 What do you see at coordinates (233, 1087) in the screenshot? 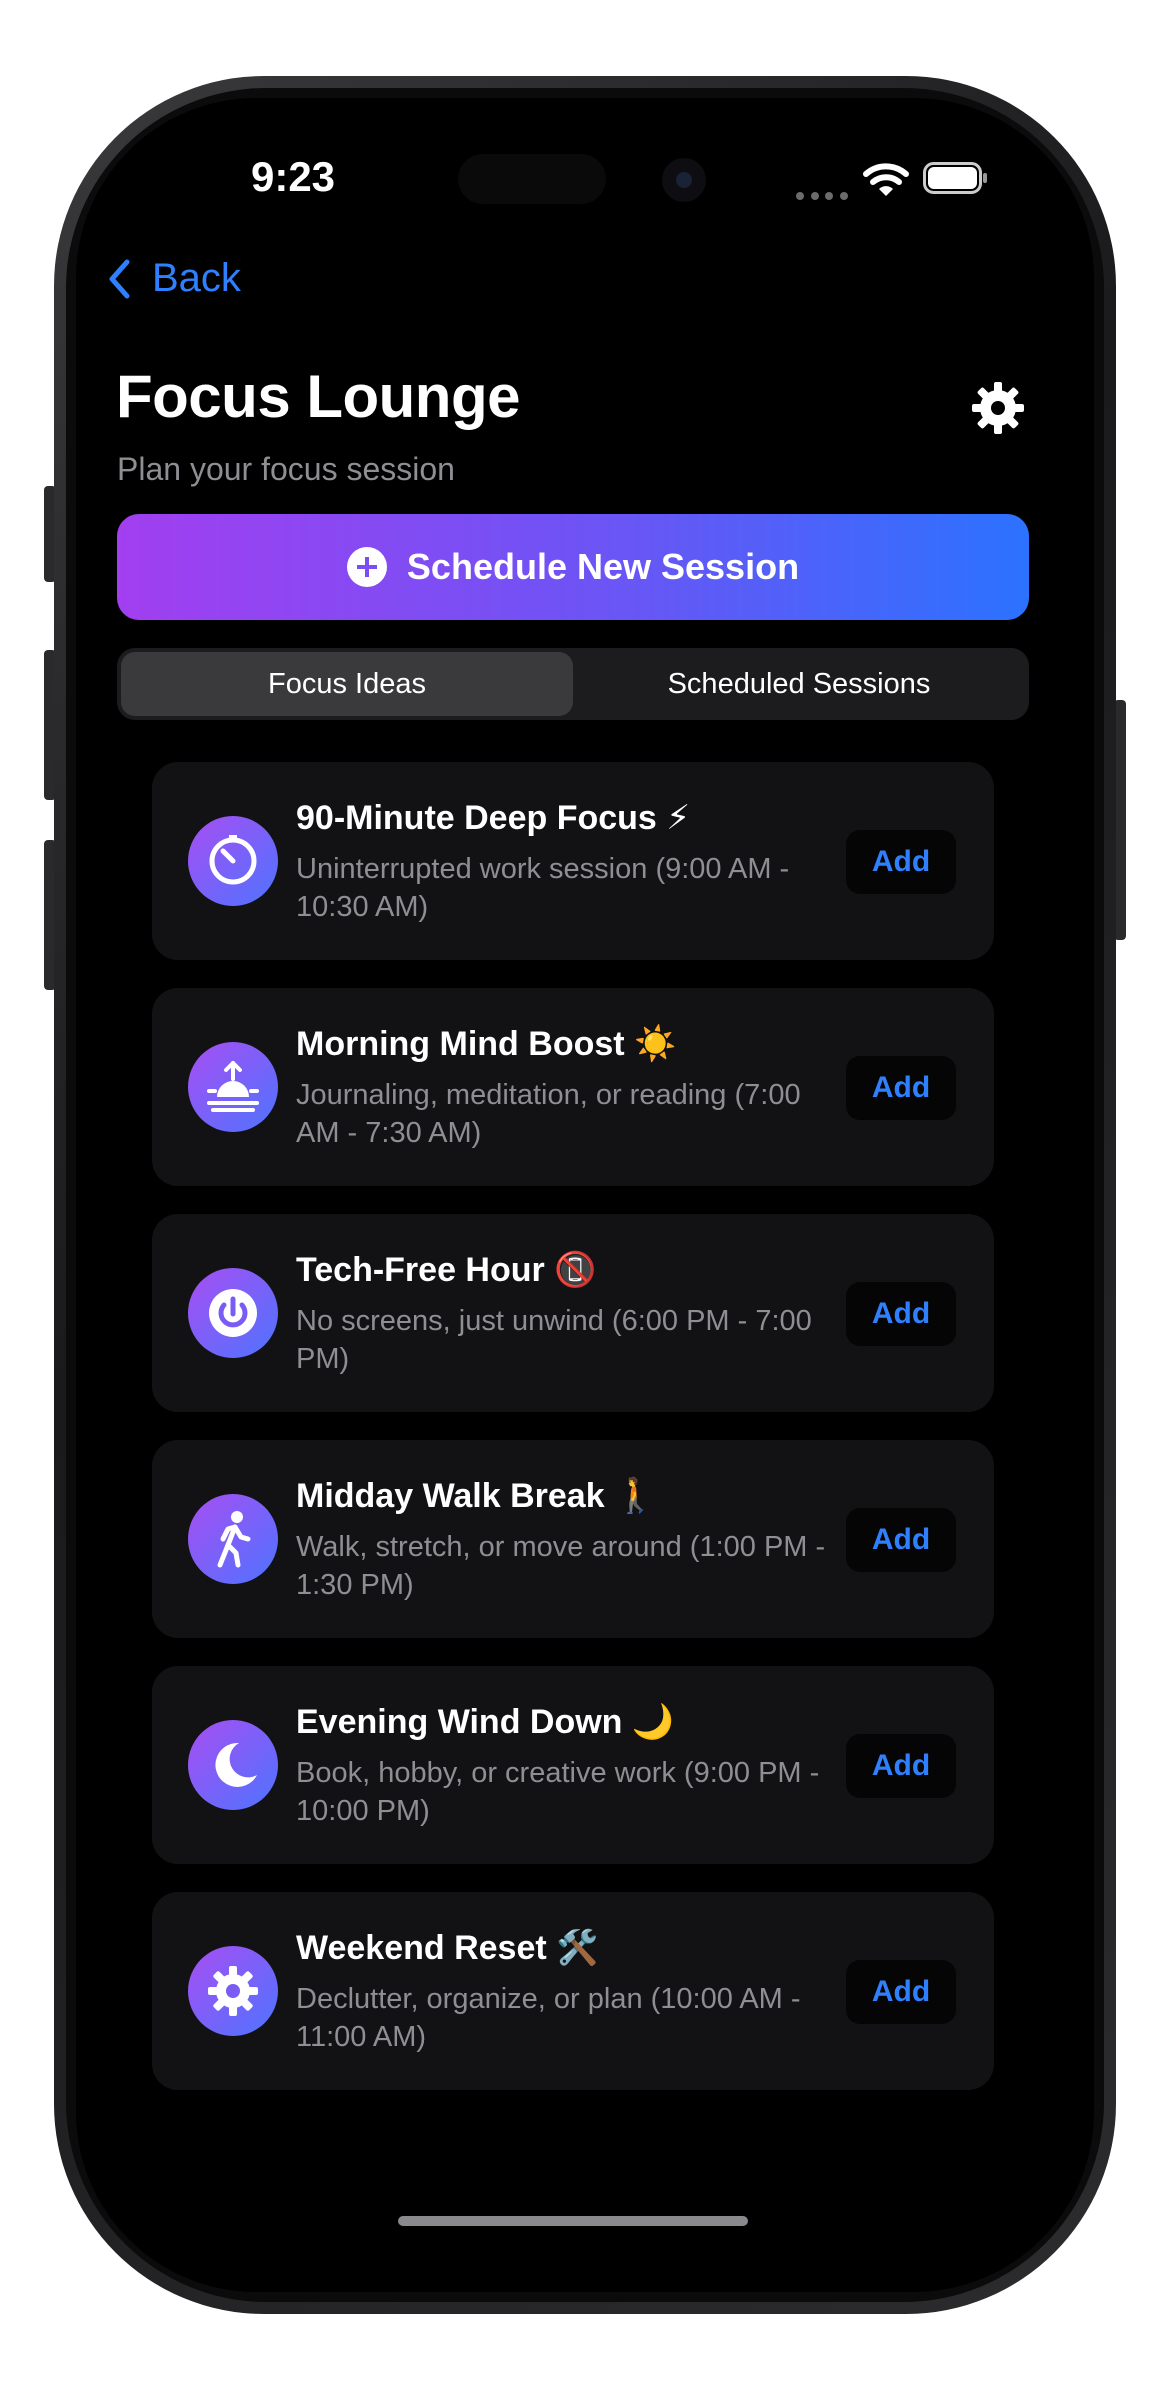
I see `sunrise-icon` at bounding box center [233, 1087].